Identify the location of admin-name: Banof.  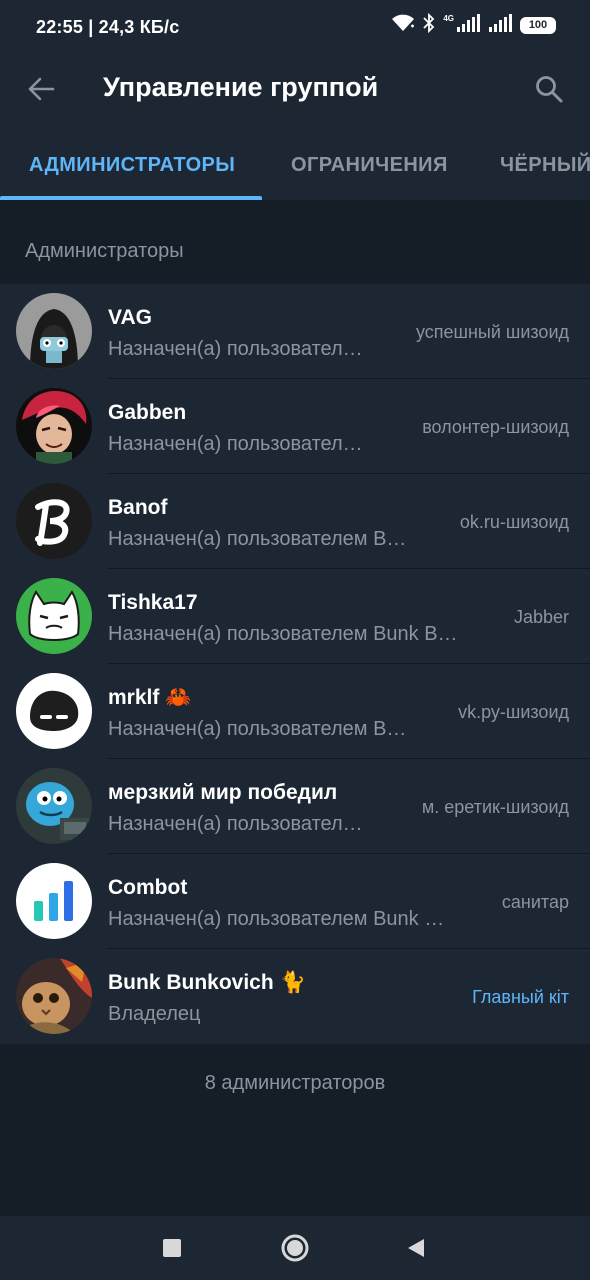
(138, 507).